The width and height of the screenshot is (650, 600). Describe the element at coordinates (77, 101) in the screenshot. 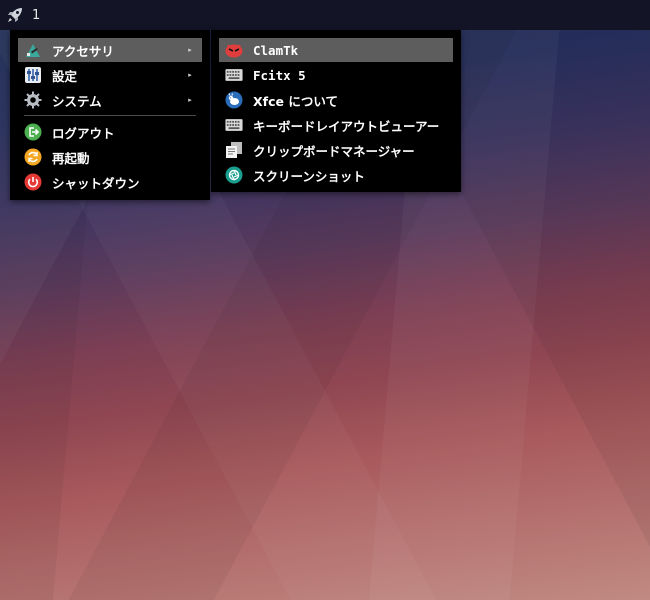

I see `menu-item-label: システム` at that location.